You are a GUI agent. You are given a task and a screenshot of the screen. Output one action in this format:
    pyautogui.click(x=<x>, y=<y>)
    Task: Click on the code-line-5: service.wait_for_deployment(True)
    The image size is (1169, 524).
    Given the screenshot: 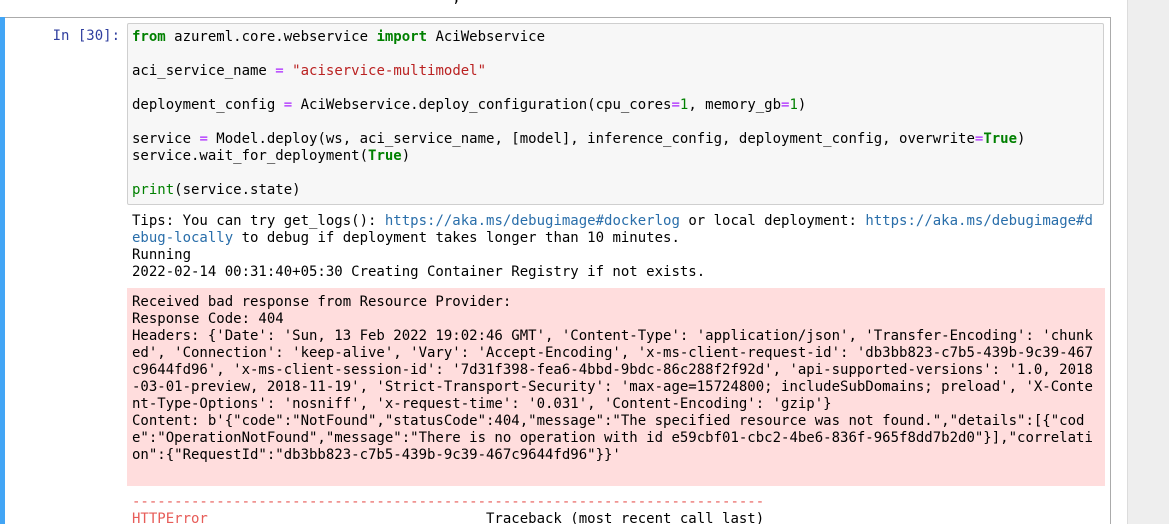 What is the action you would take?
    pyautogui.click(x=271, y=156)
    